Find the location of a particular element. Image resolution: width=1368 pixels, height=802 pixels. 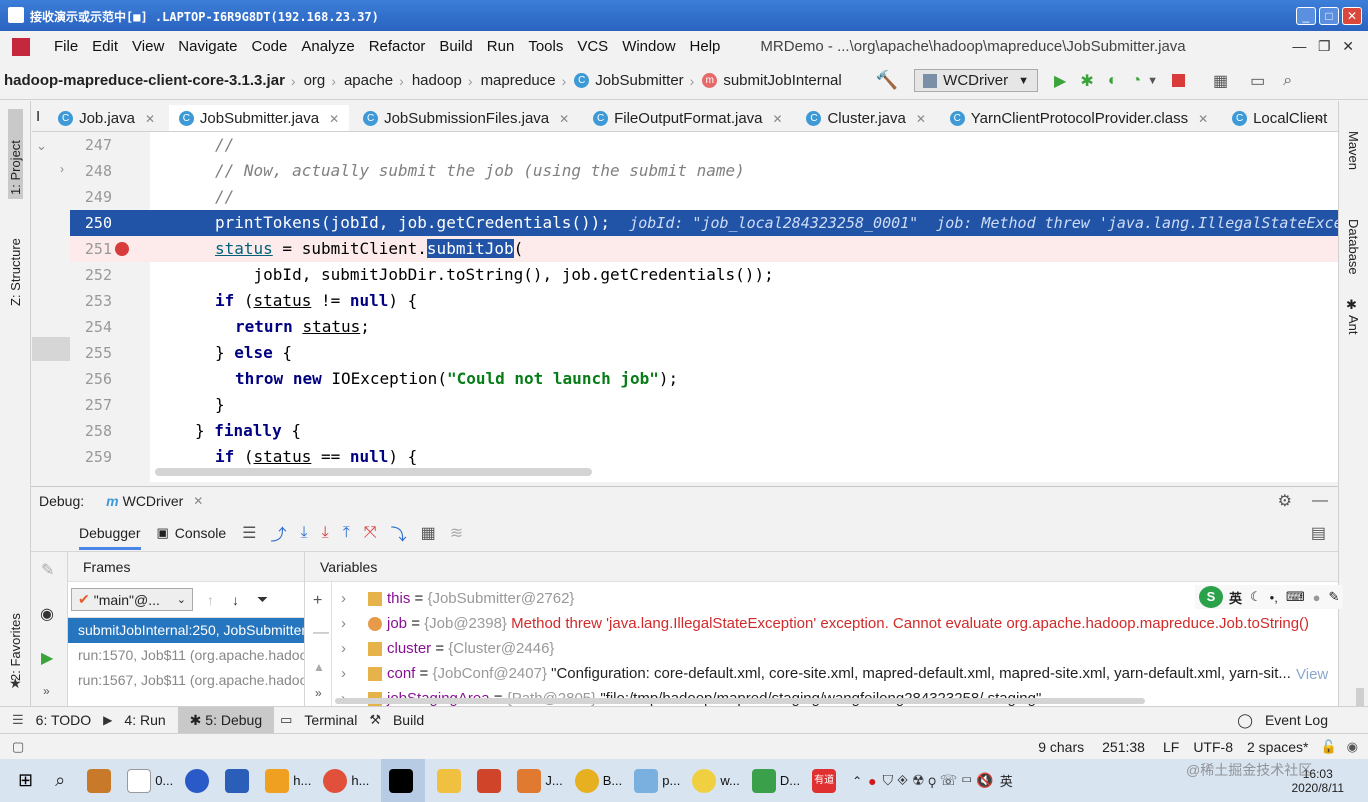

inspector-icon: ◉ is located at coordinates (1352, 747).